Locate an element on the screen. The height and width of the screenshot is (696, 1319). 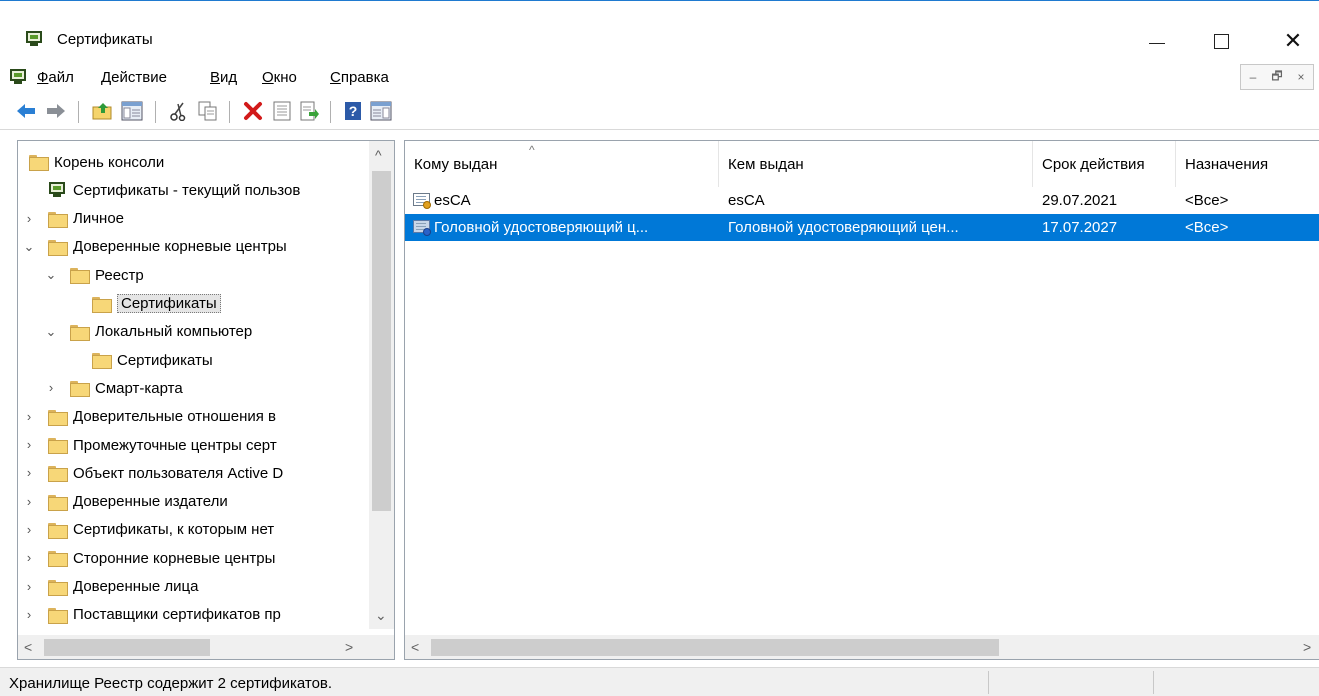
cut-button is located at coordinates (179, 111).